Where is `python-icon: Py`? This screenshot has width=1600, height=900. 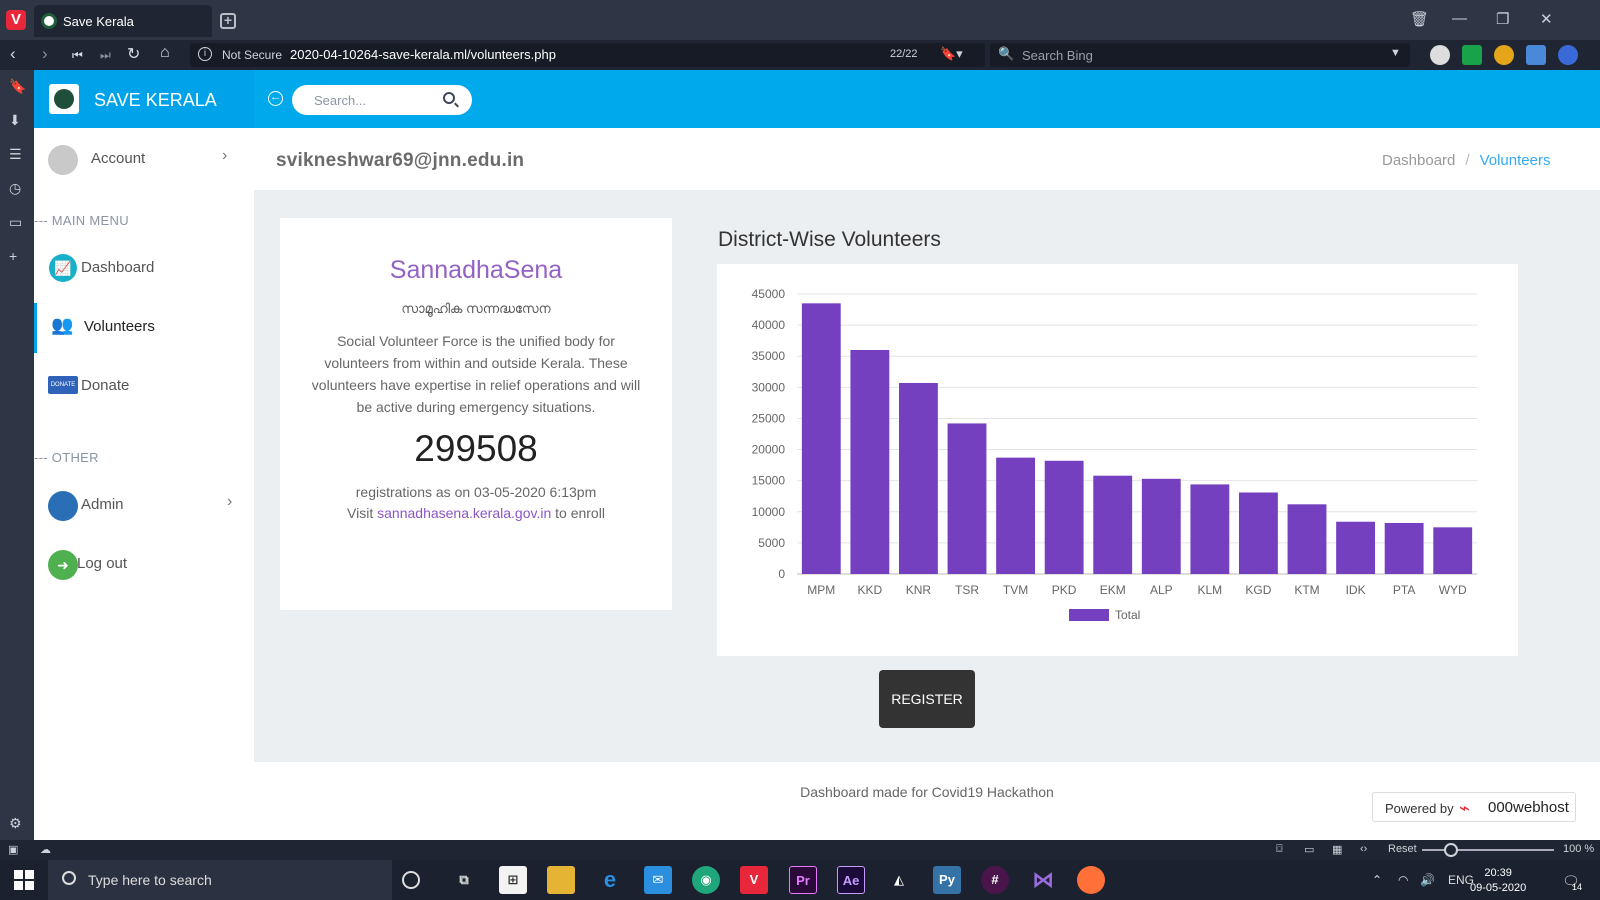
python-icon: Py is located at coordinates (947, 880).